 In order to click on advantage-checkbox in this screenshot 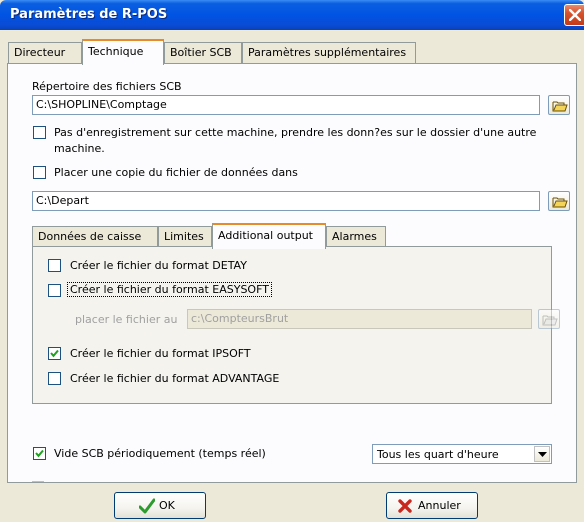, I will do `click(54, 378)`.